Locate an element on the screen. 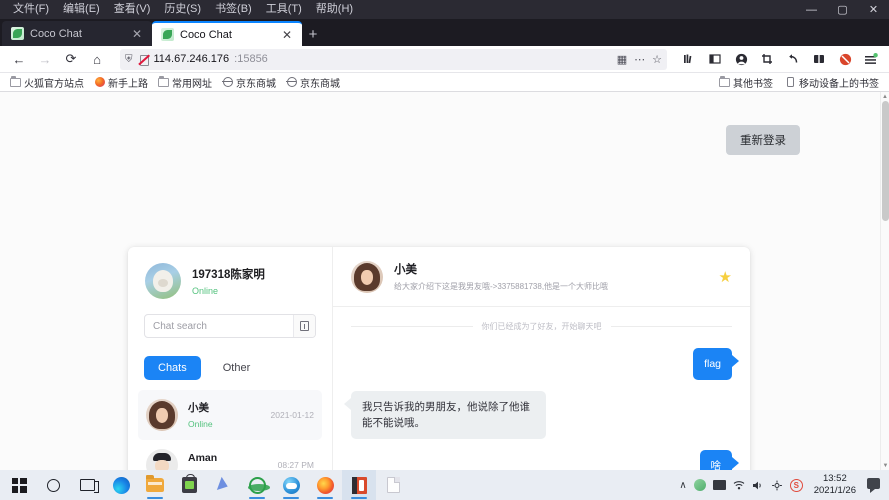  taskbar-item-file-explorer is located at coordinates (155, 485).